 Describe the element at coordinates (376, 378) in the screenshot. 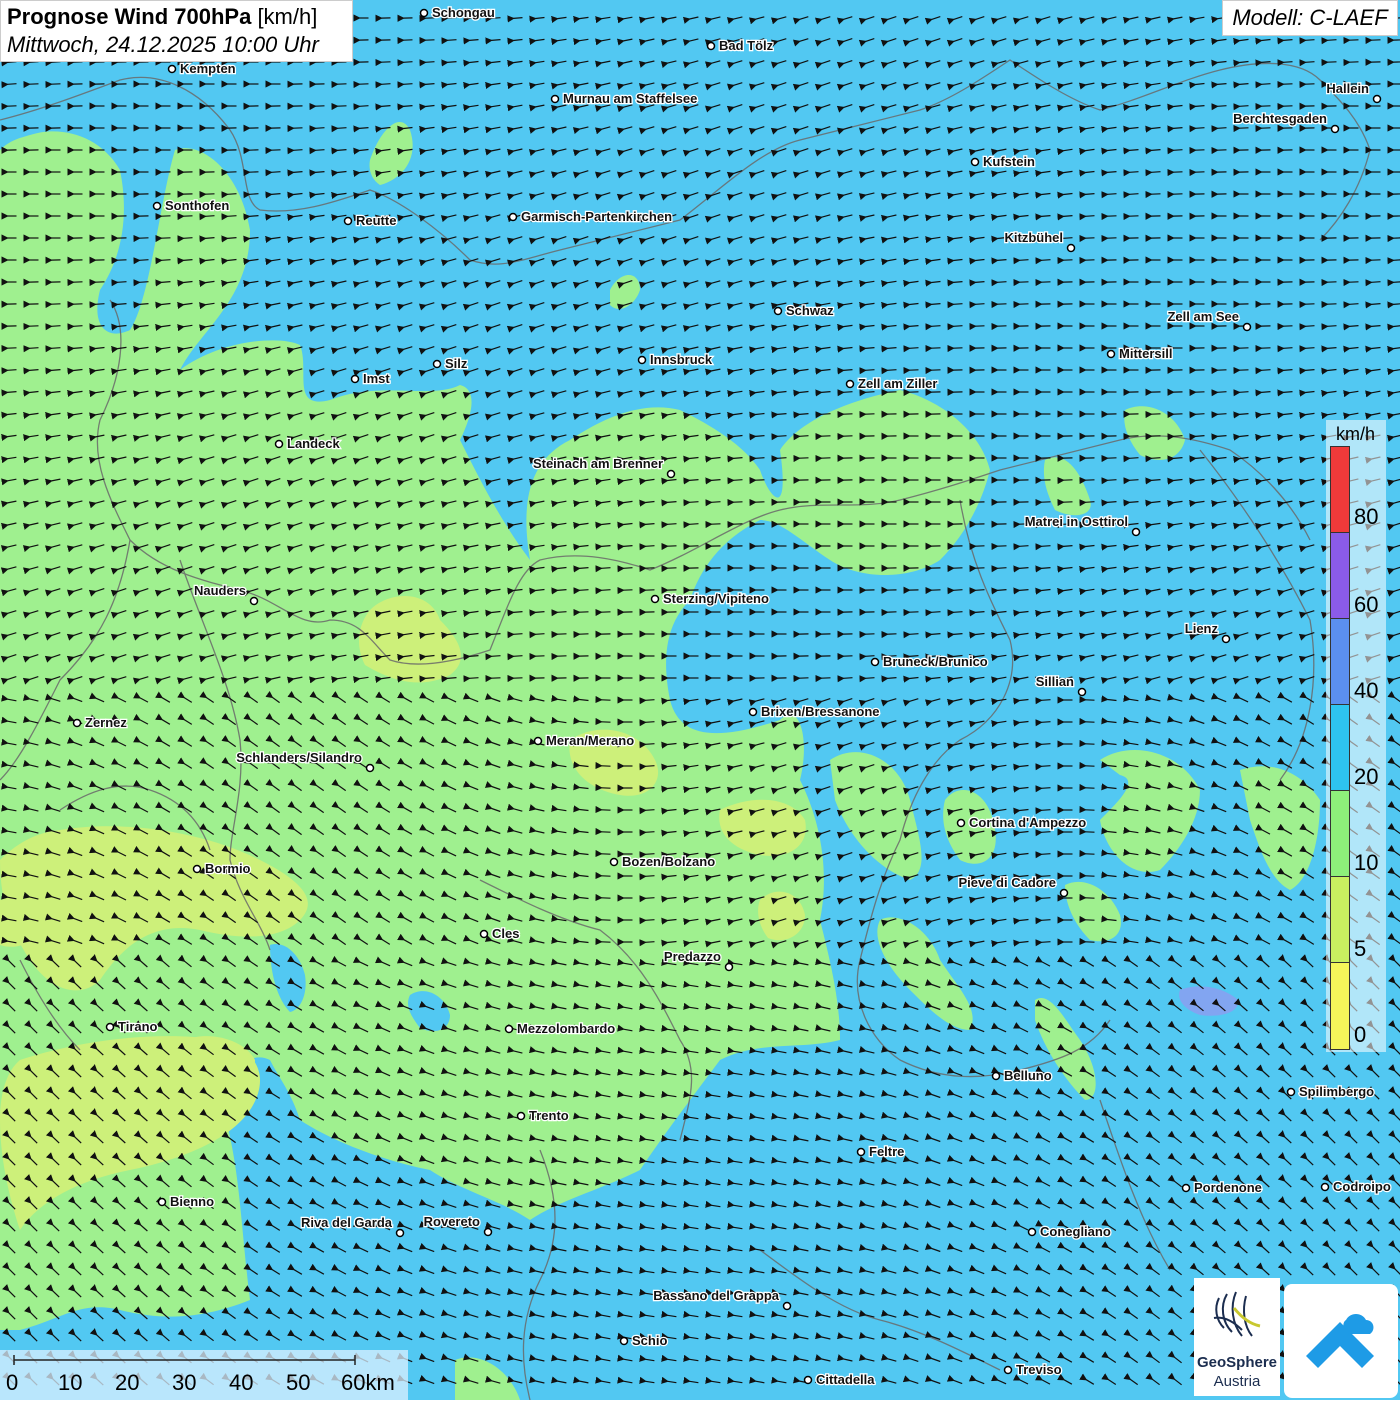

I see `city-name: Imst` at that location.